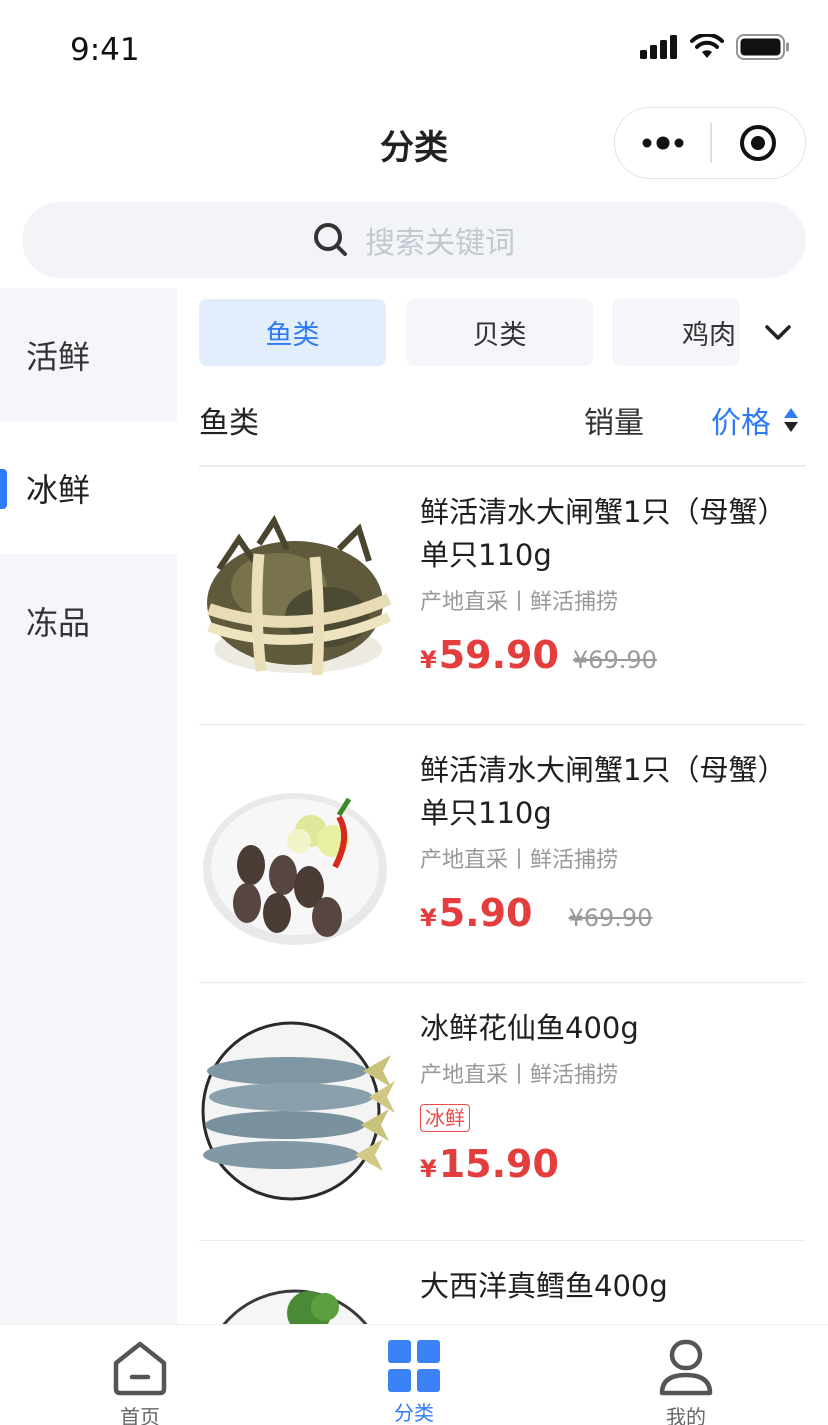 Image resolution: width=828 pixels, height=1425 pixels. What do you see at coordinates (499, 332) in the screenshot?
I see `subtab-shellfish: 贝类` at bounding box center [499, 332].